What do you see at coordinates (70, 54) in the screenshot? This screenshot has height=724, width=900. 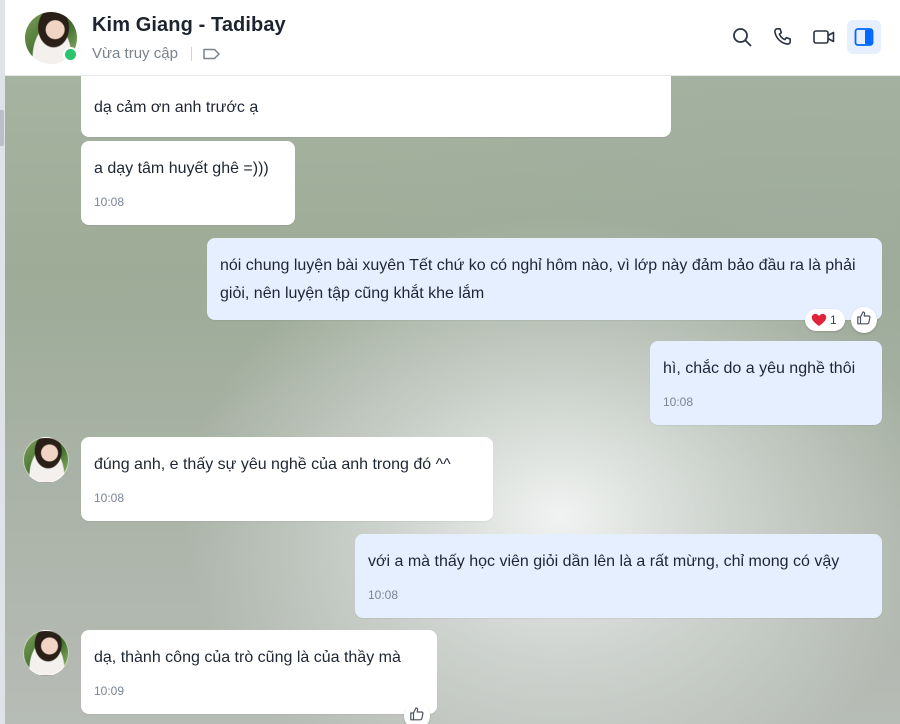 I see `online-status-dot` at bounding box center [70, 54].